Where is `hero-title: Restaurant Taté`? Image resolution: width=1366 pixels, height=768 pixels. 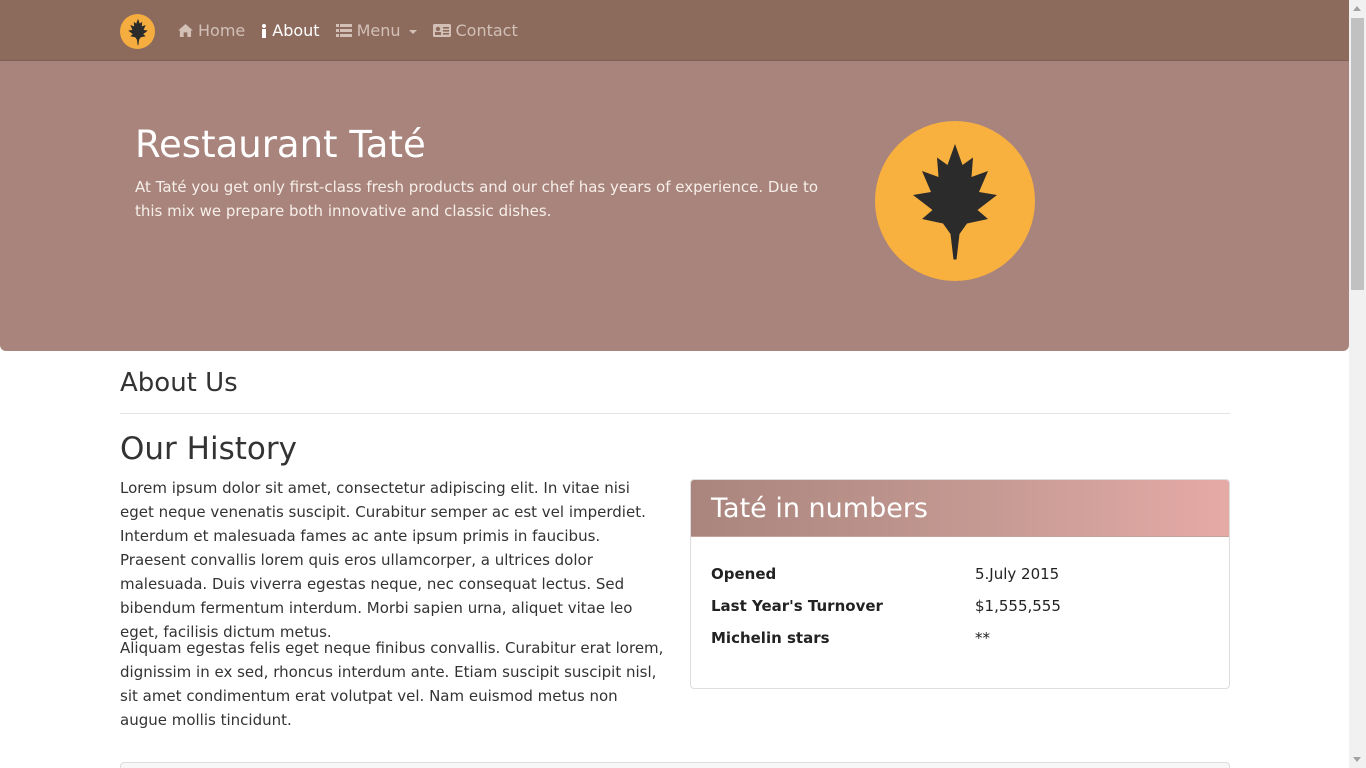 hero-title: Restaurant Taté is located at coordinates (280, 144).